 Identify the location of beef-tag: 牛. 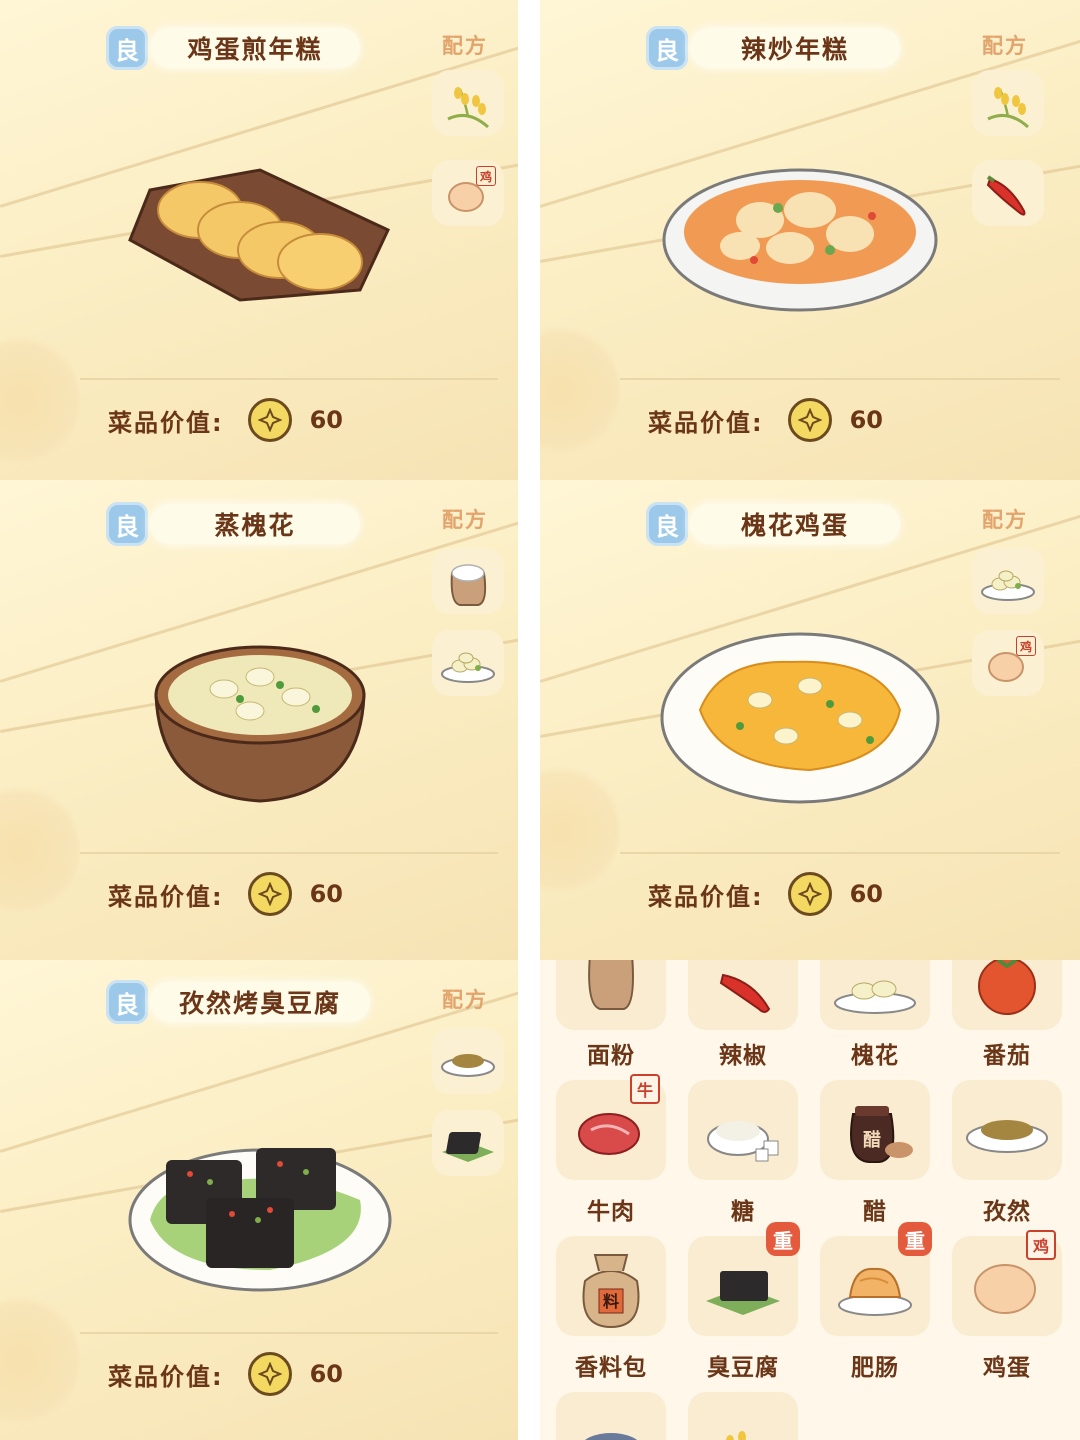
(645, 1089).